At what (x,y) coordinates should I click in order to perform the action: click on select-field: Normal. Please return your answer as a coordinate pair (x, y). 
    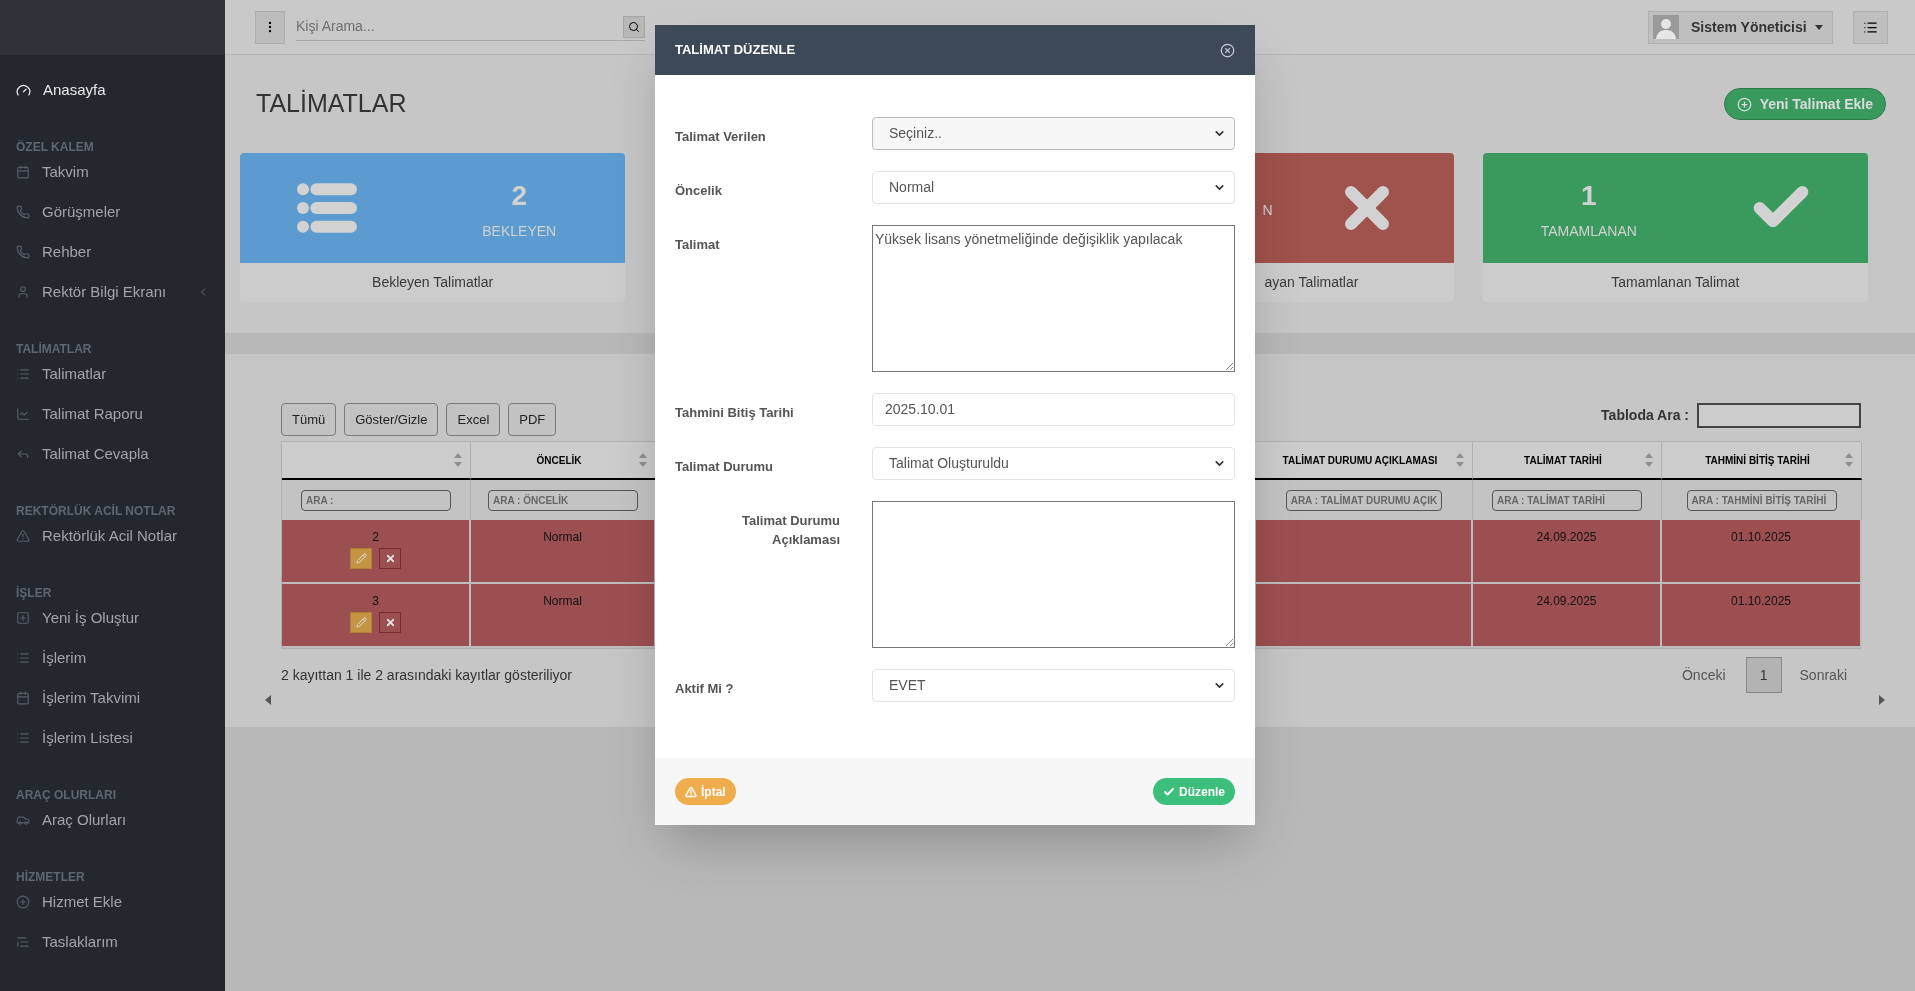
    Looking at the image, I should click on (1053, 187).